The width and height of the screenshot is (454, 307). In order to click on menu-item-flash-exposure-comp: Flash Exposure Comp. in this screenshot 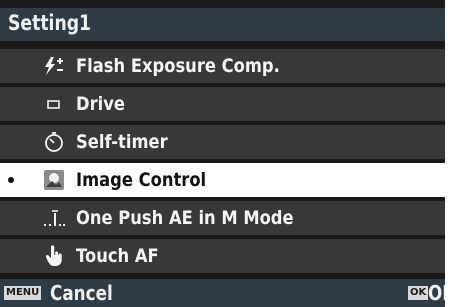, I will do `click(222, 66)`.